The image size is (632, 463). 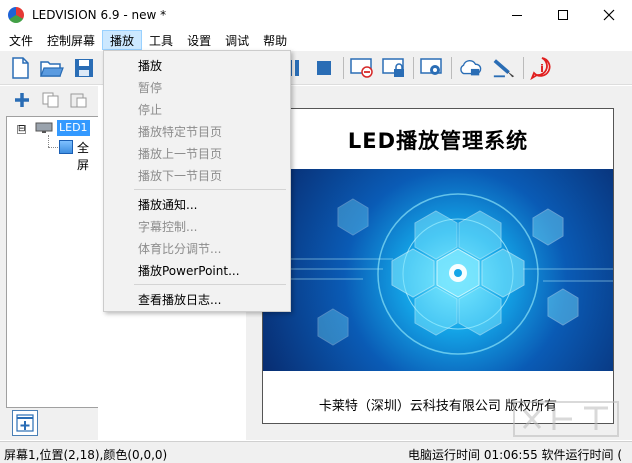 What do you see at coordinates (180, 175) in the screenshot?
I see `menu-item-play-next-page: 播放下一节目页` at bounding box center [180, 175].